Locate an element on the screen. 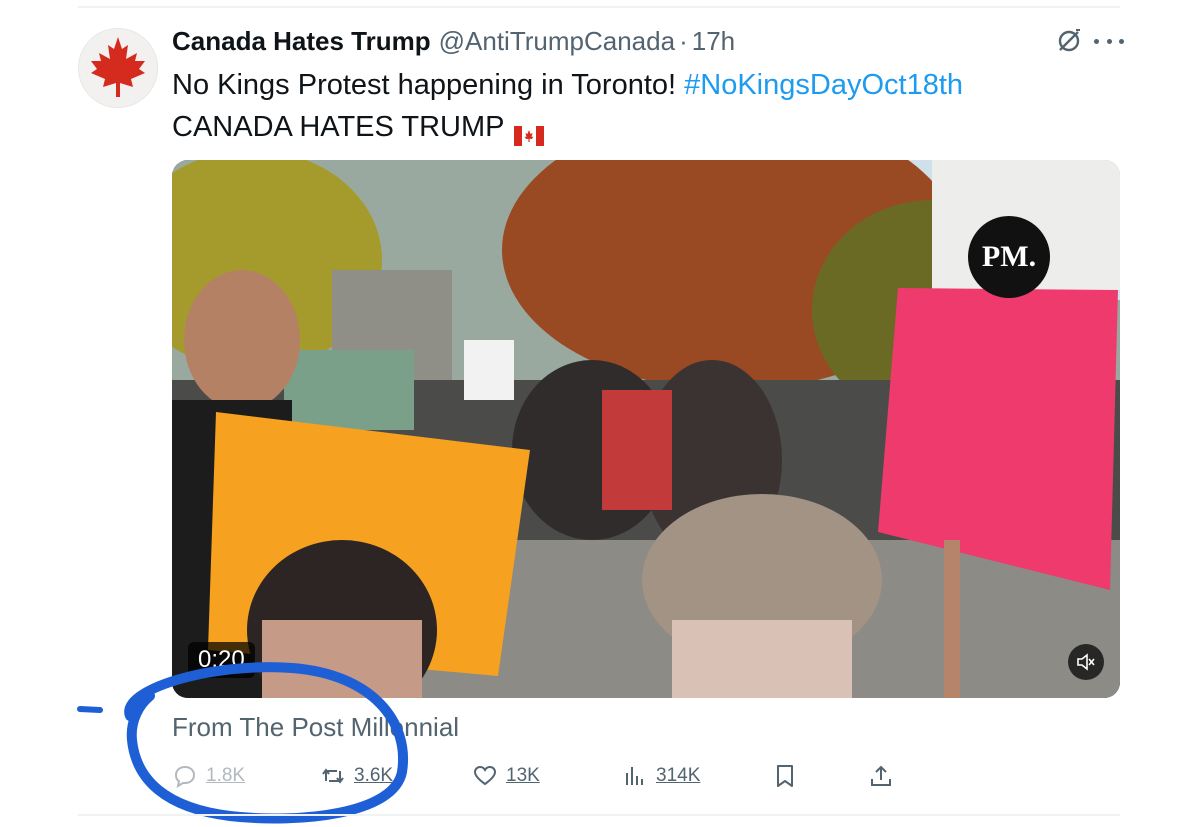 This screenshot has height=827, width=1200. bookmark-icon is located at coordinates (785, 776).